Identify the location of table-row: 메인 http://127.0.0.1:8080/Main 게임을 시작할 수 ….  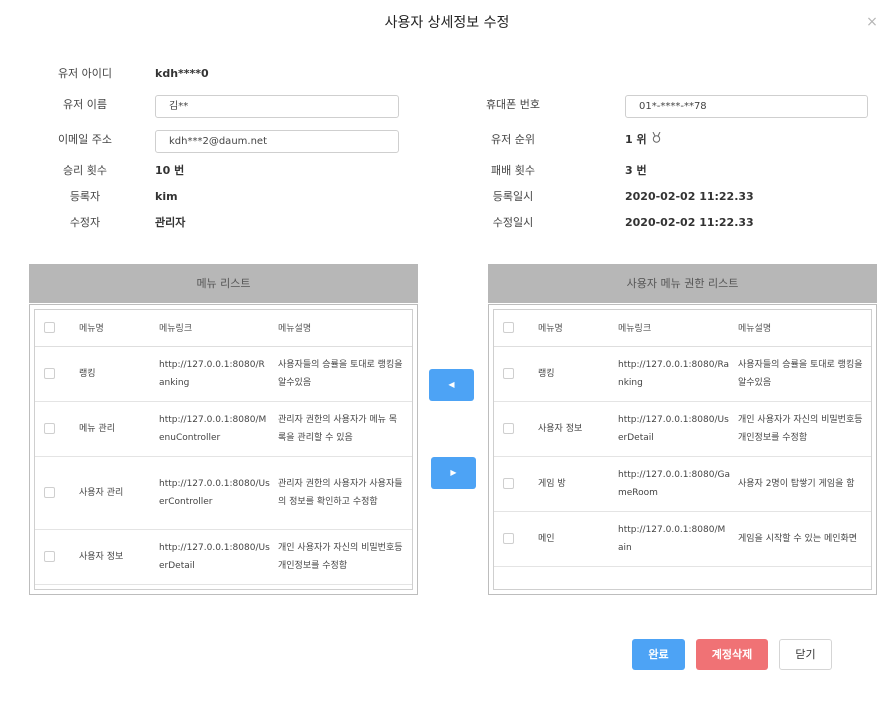
(682, 539).